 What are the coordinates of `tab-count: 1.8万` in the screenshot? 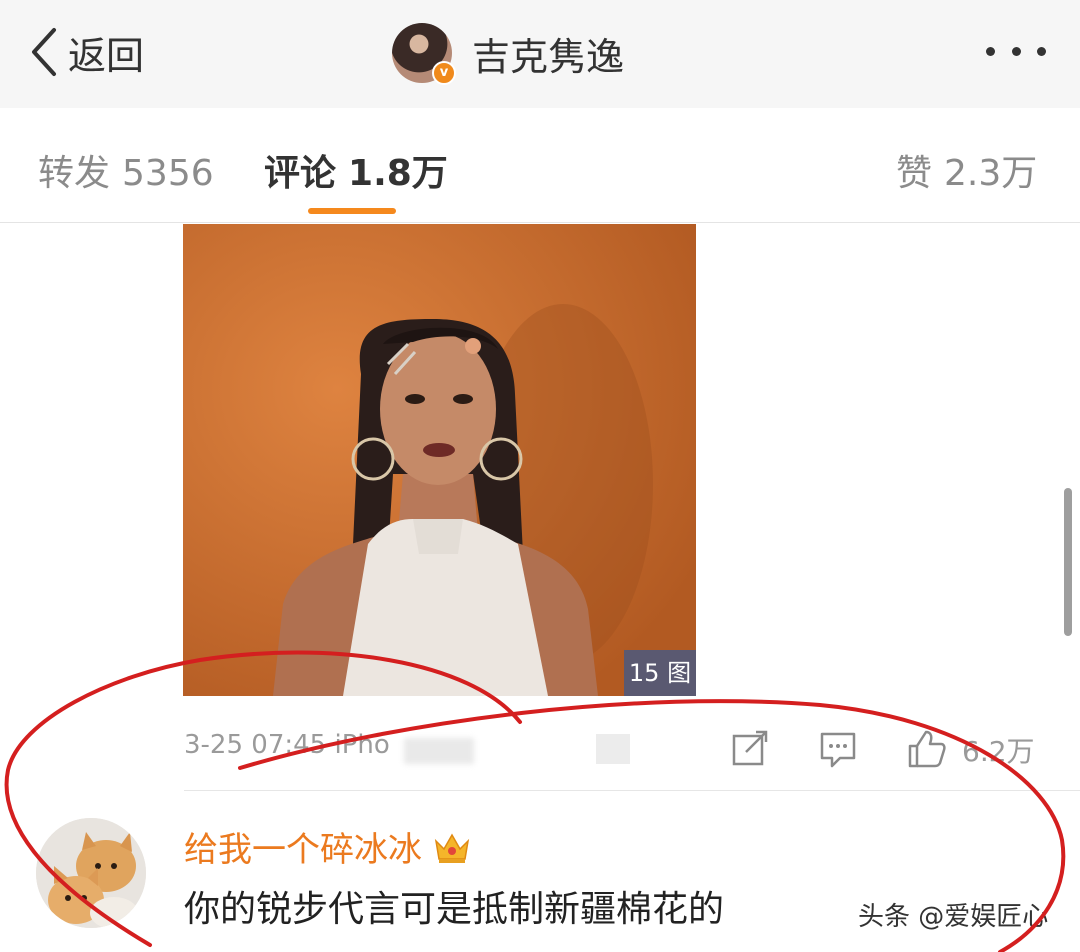 It's located at (398, 173).